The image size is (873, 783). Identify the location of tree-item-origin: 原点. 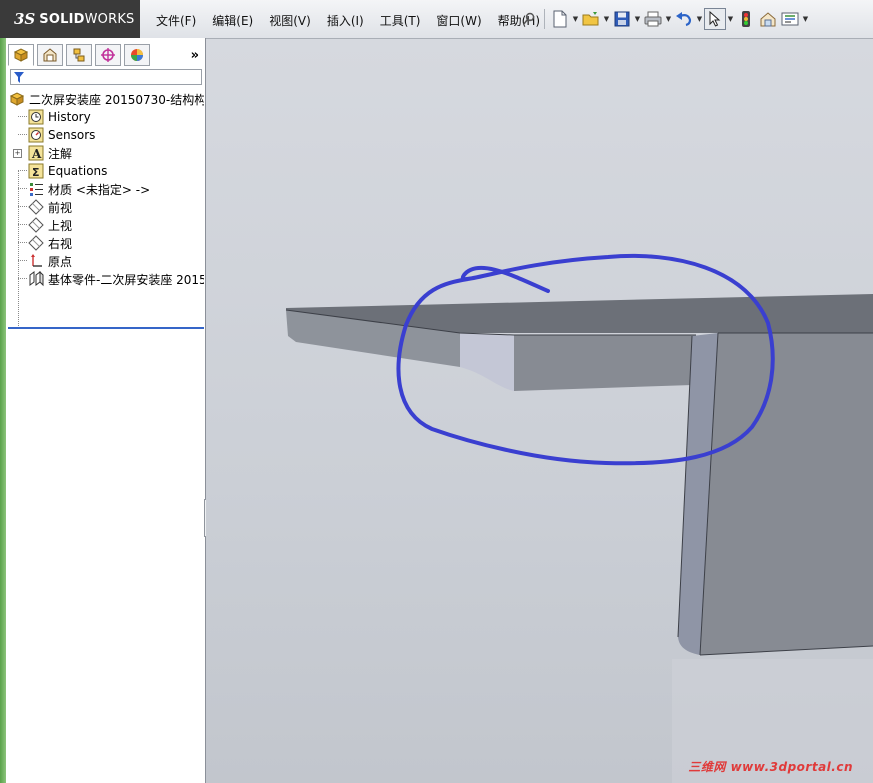
(106, 261).